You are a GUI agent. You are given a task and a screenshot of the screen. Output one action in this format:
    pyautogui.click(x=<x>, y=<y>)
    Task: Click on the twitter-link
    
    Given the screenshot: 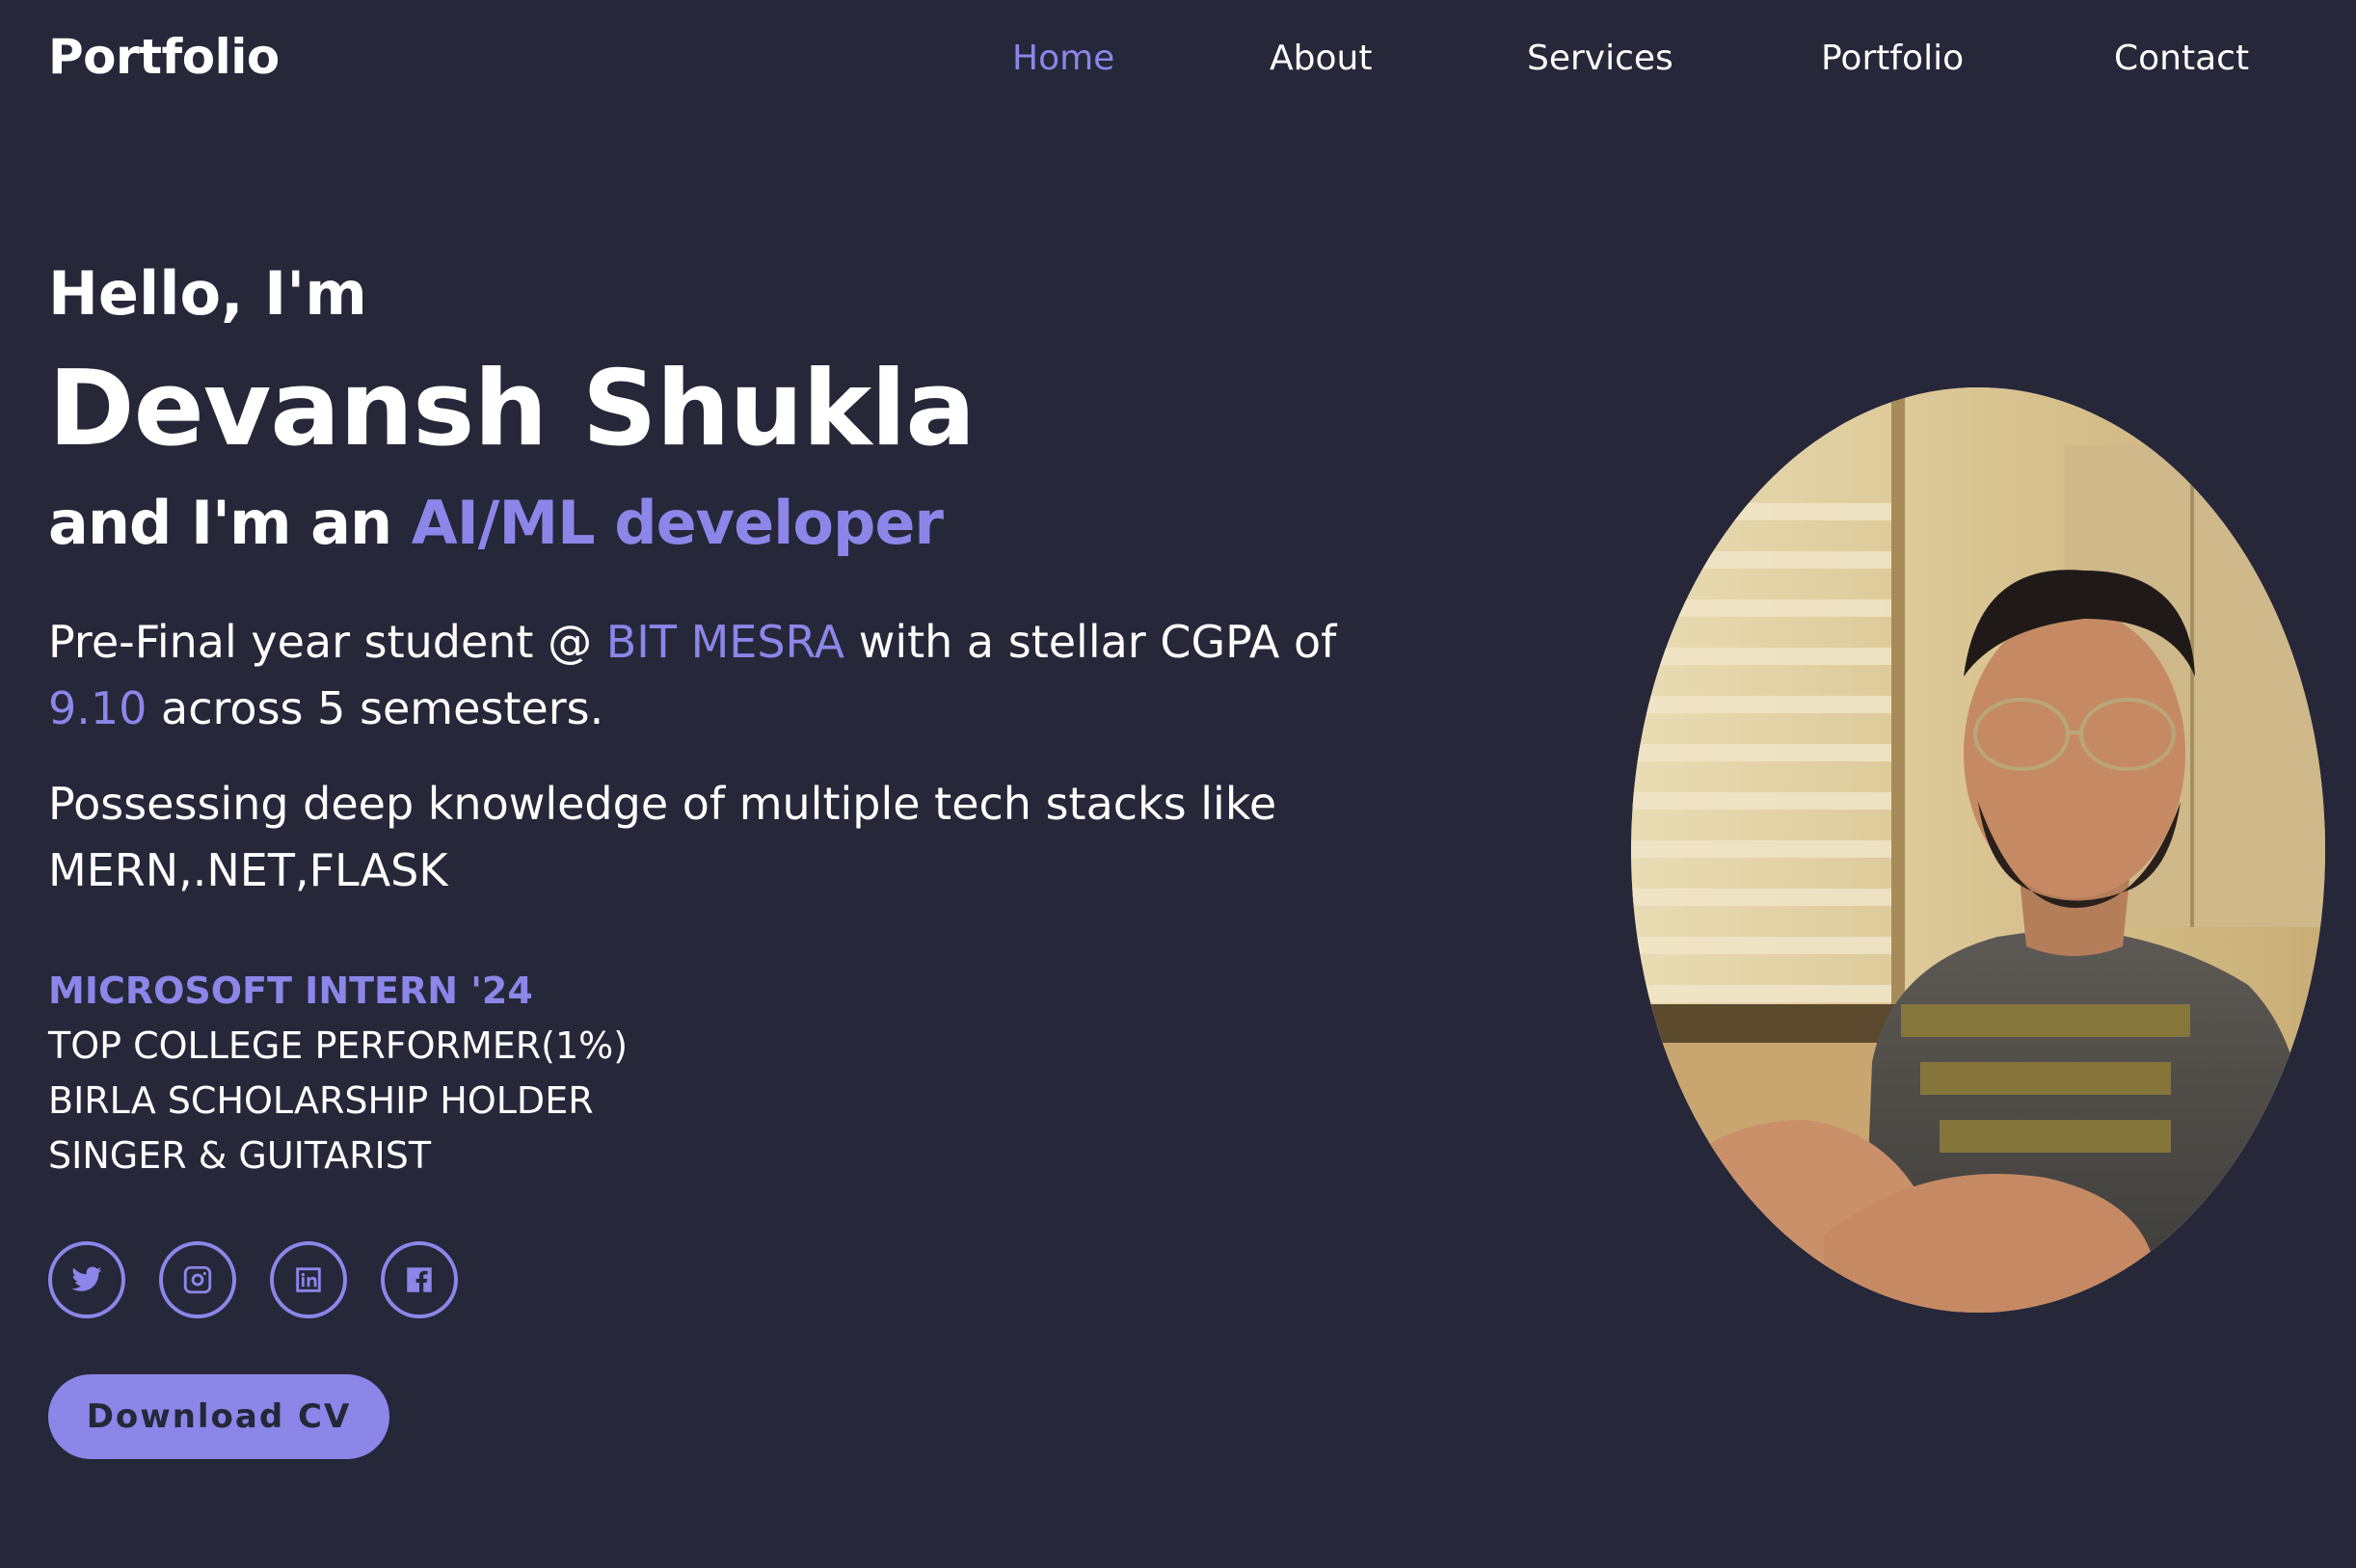 What is the action you would take?
    pyautogui.click(x=86, y=1279)
    